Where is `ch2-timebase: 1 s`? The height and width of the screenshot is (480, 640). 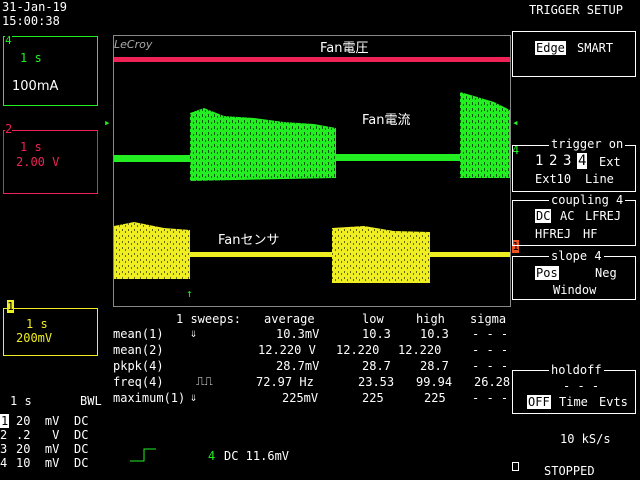
ch2-timebase: 1 s is located at coordinates (31, 147).